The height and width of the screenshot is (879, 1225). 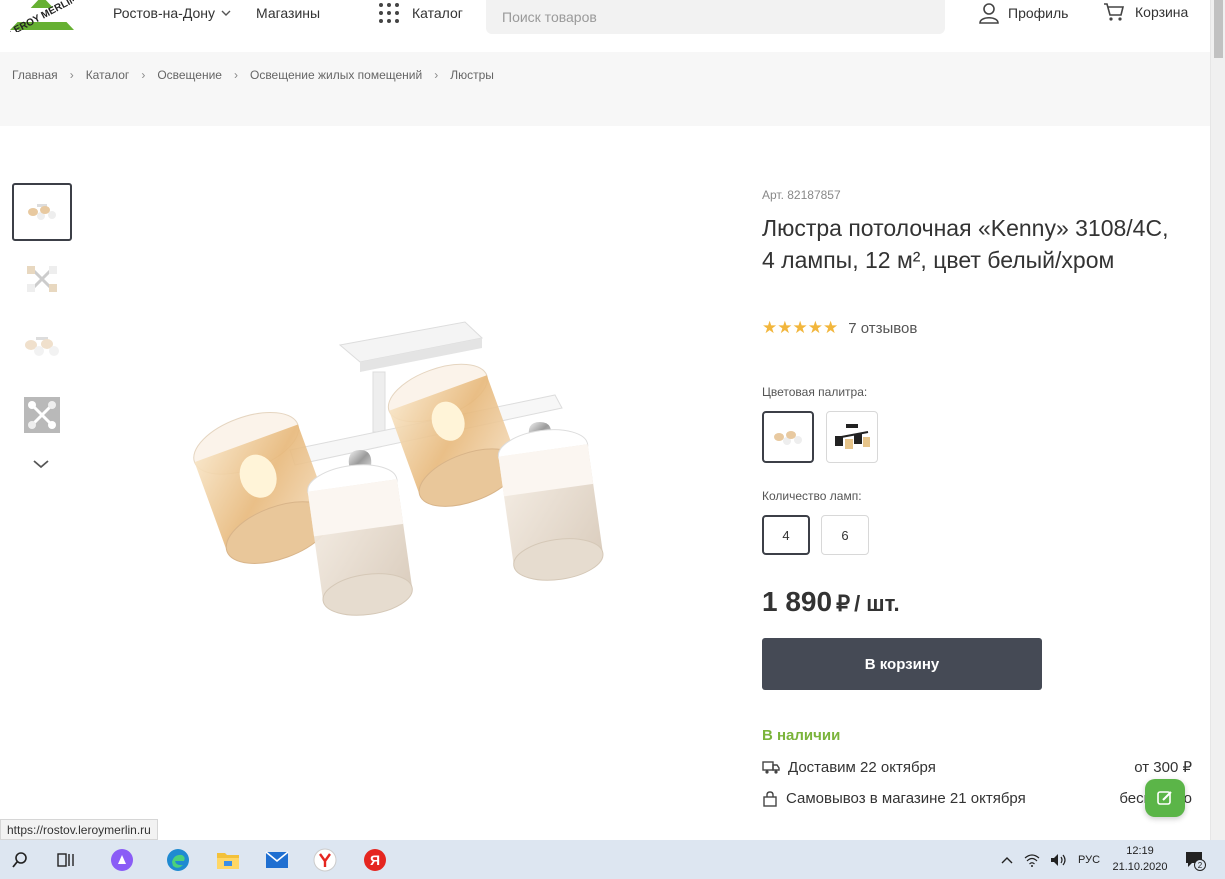 I want to click on breadcrumb-item-chandeliers: Люстры, so click(x=472, y=75).